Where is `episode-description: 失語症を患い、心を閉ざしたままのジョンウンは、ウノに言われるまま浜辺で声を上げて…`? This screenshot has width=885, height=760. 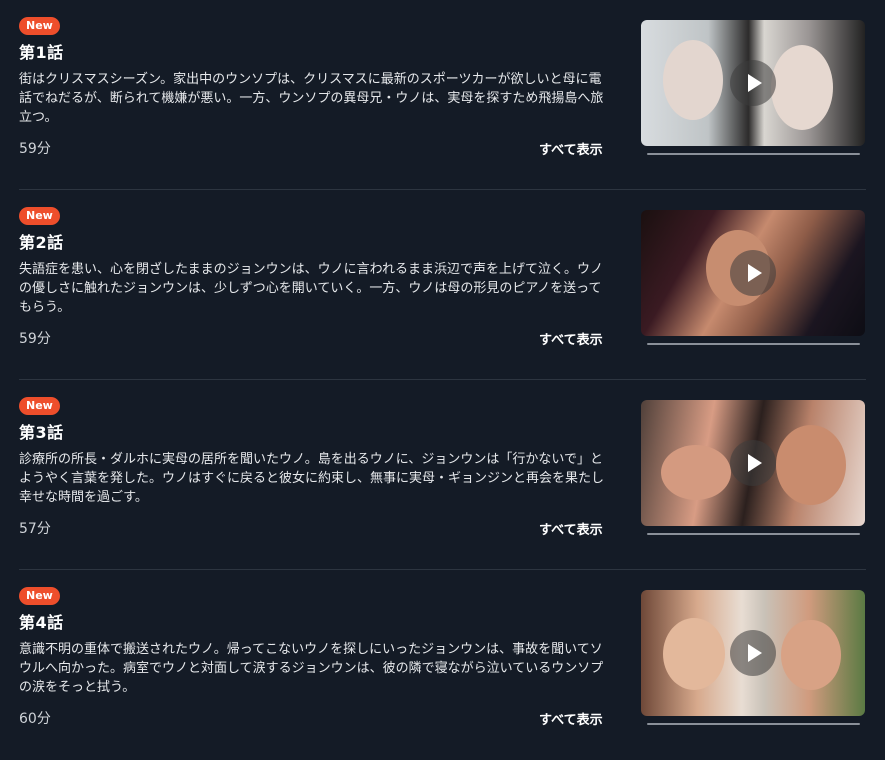 episode-description: 失語症を患い、心を閉ざしたままのジョンウンは、ウノに言われるまま浜辺で声を上げて… is located at coordinates (311, 288).